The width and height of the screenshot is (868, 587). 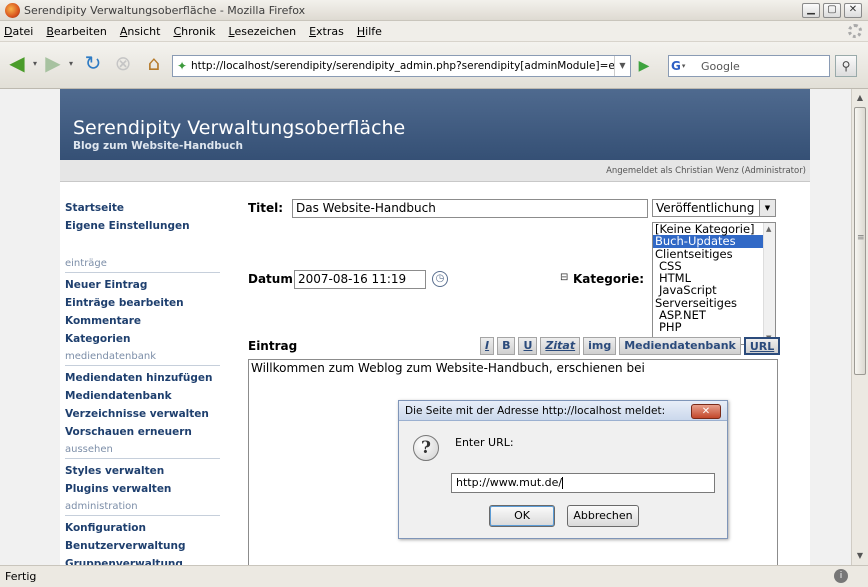 I want to click on site-favicon-icon: ✦, so click(x=182, y=66).